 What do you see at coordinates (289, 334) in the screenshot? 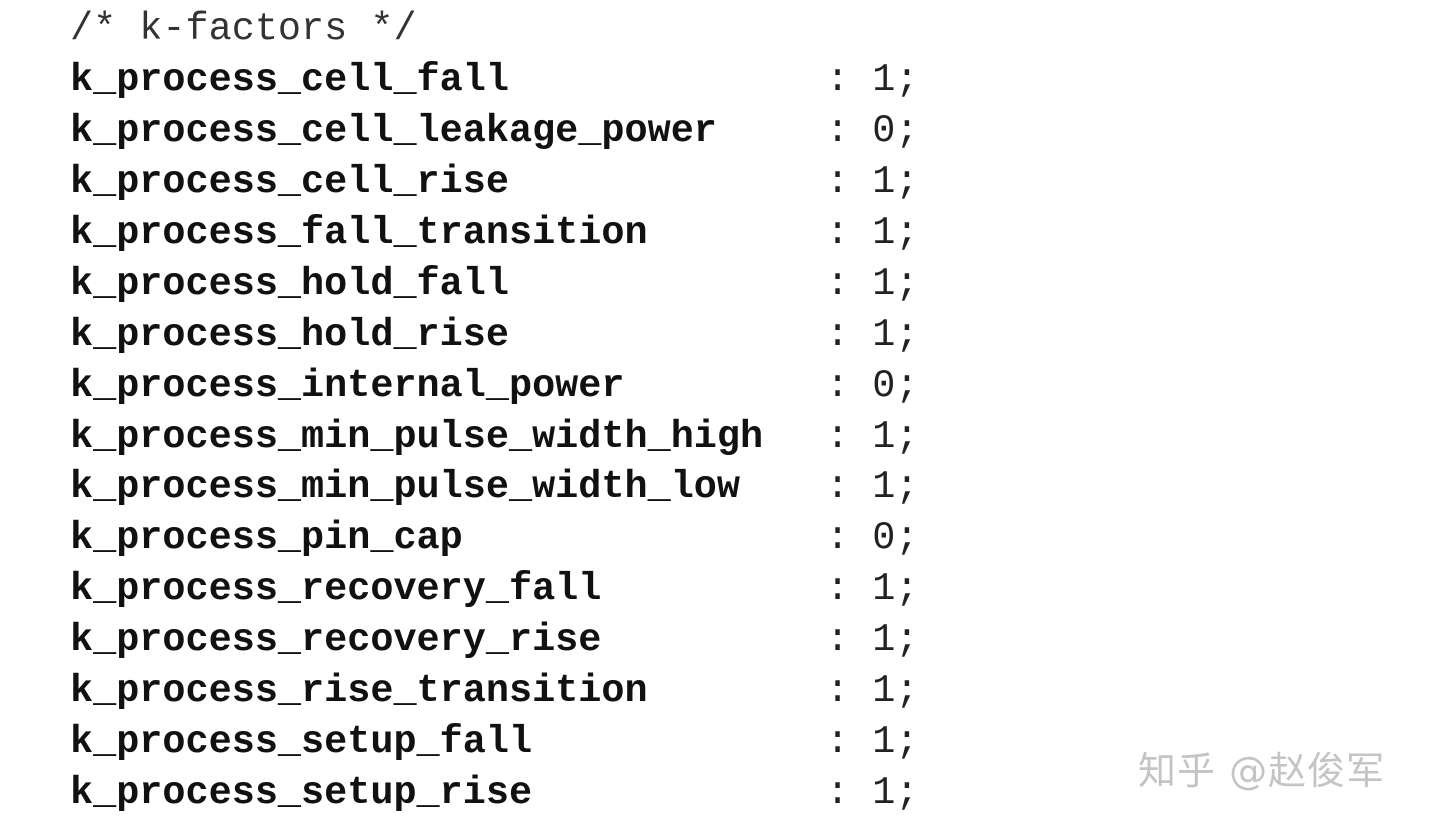
I see `entry-key: k_process_hold_rise` at bounding box center [289, 334].